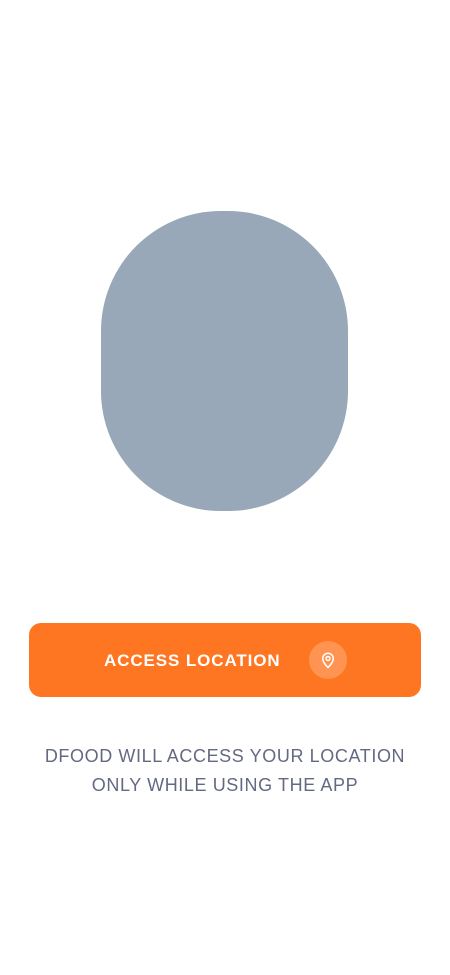  I want to click on note-line-1: DFOOD WILL ACCESS YOUR LOCATION, so click(225, 756).